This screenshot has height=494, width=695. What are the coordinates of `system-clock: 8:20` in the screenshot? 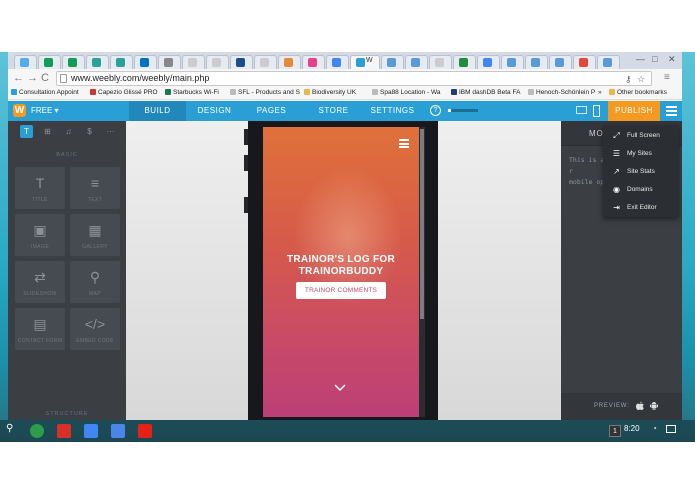 It's located at (632, 428).